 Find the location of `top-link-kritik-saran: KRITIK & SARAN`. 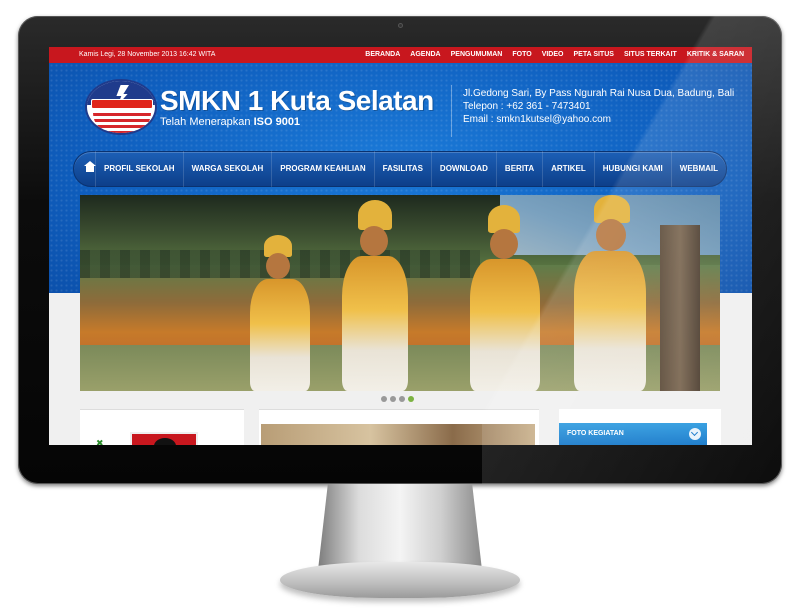

top-link-kritik-saran: KRITIK & SARAN is located at coordinates (715, 55).